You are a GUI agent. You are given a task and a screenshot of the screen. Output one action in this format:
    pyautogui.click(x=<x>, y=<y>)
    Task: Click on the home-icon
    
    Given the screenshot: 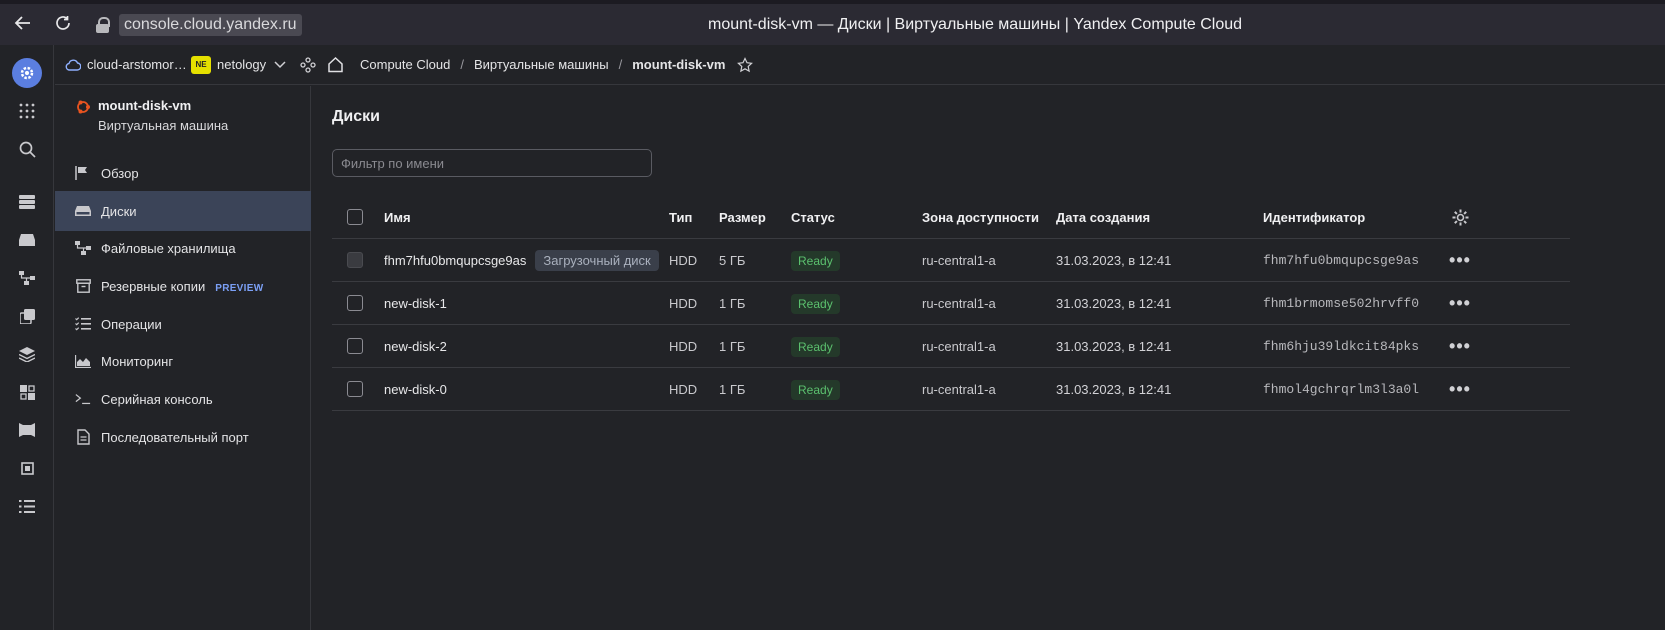 What is the action you would take?
    pyautogui.click(x=335, y=66)
    